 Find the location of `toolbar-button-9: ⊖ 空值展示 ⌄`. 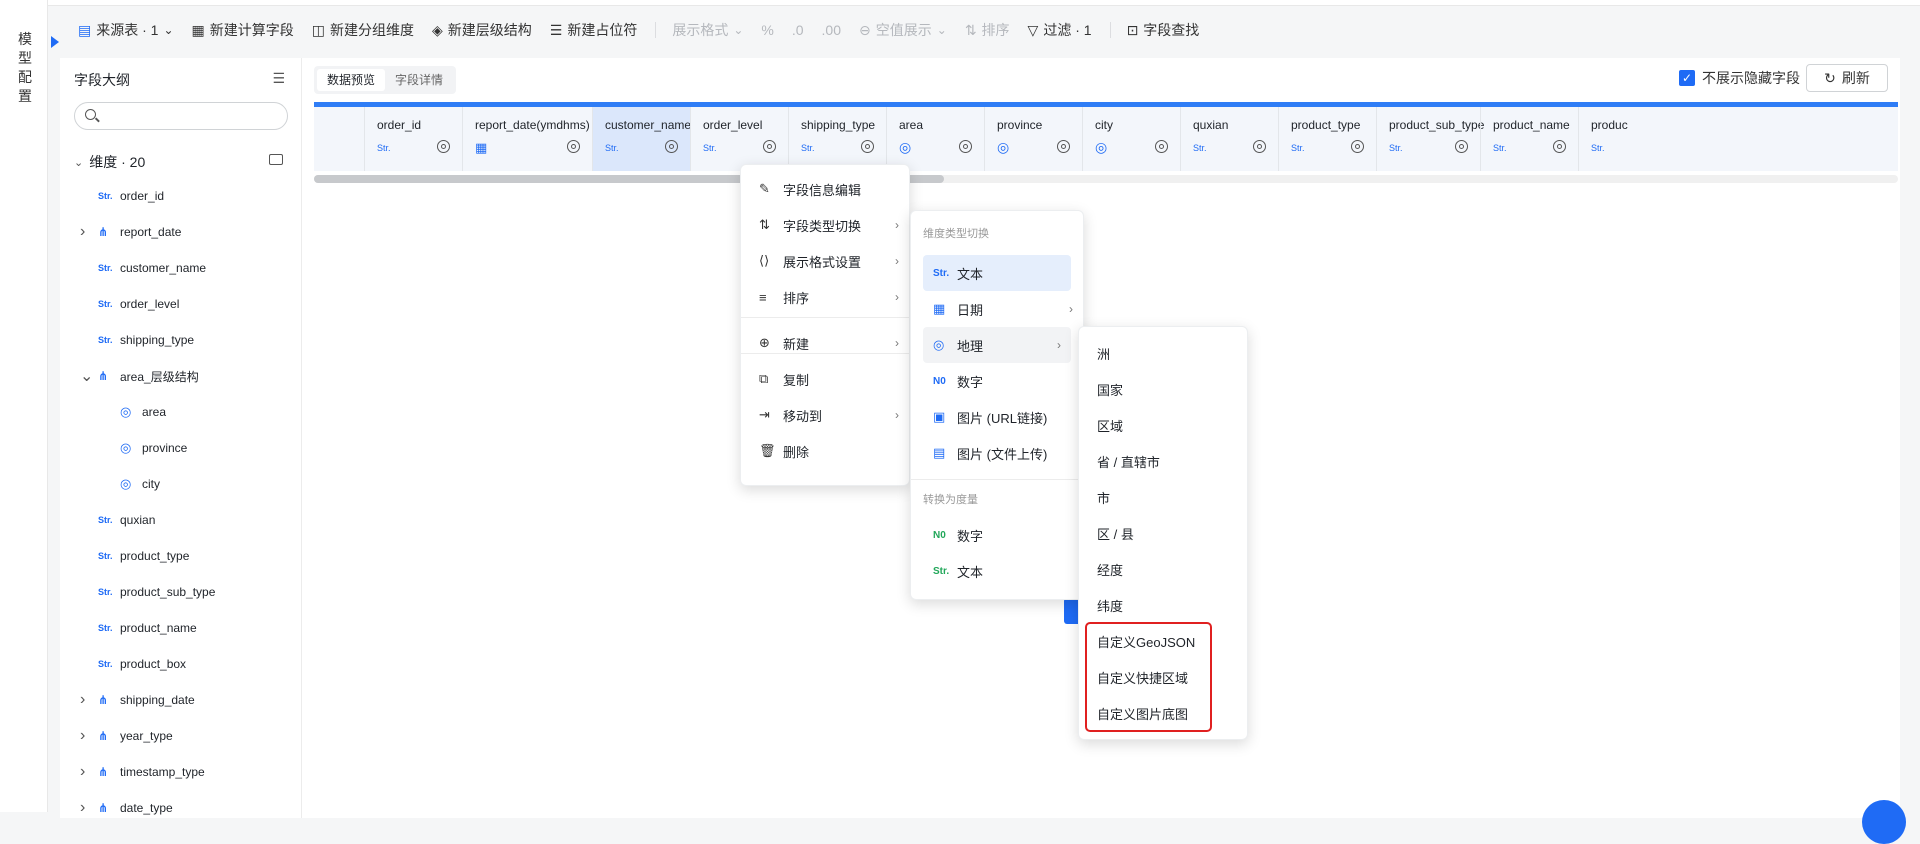

toolbar-button-9: ⊖ 空值展示 ⌄ is located at coordinates (903, 30).